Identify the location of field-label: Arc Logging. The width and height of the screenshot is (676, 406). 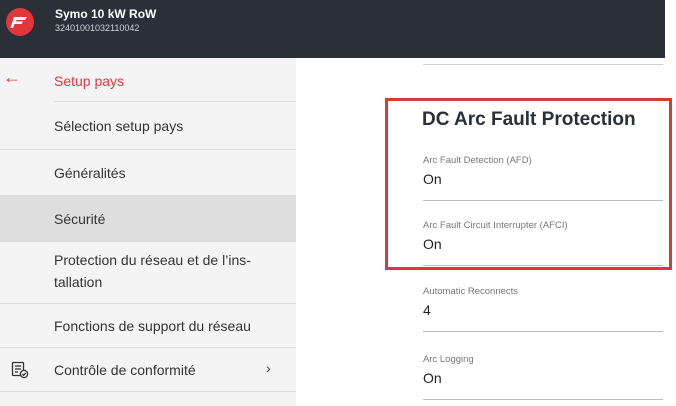
(448, 359).